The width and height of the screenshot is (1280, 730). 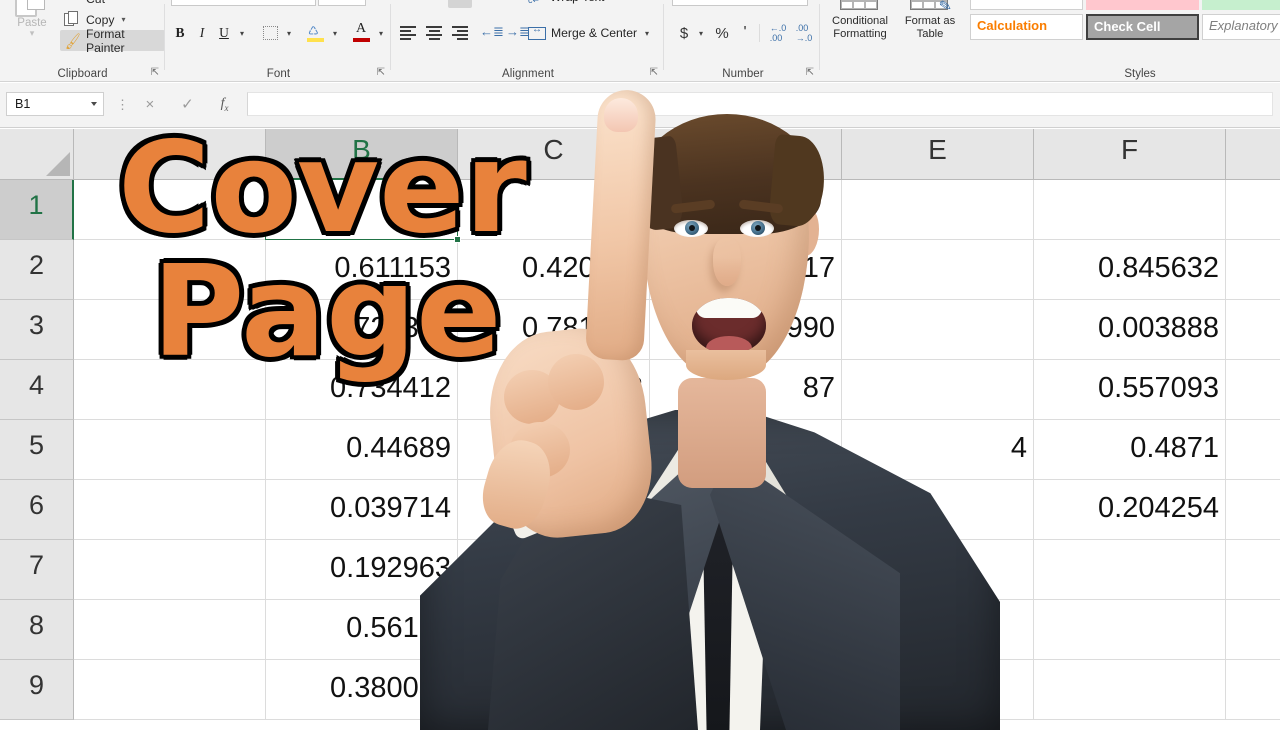 I want to click on cell-A8, so click(x=170, y=630).